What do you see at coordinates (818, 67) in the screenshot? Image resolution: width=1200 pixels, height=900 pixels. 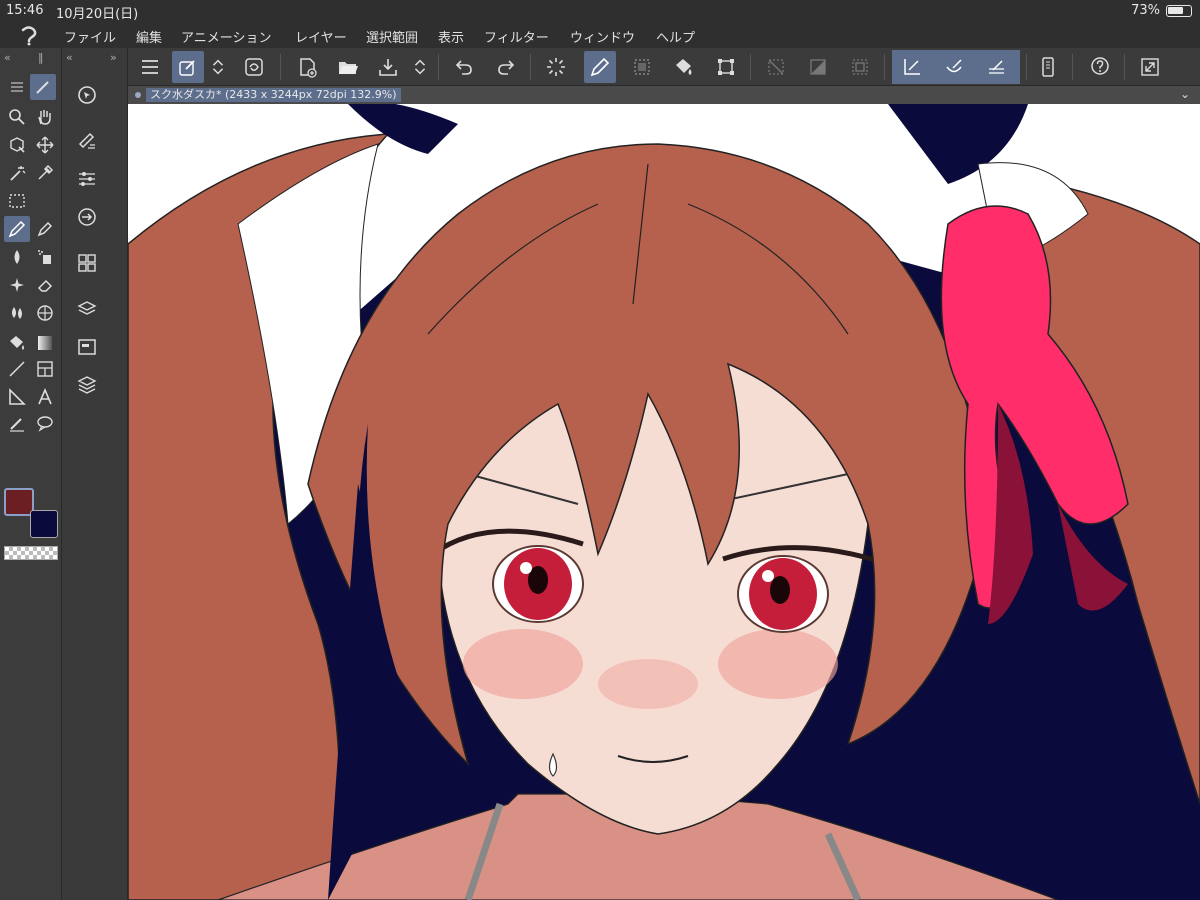 I see `invert-selection-icon` at bounding box center [818, 67].